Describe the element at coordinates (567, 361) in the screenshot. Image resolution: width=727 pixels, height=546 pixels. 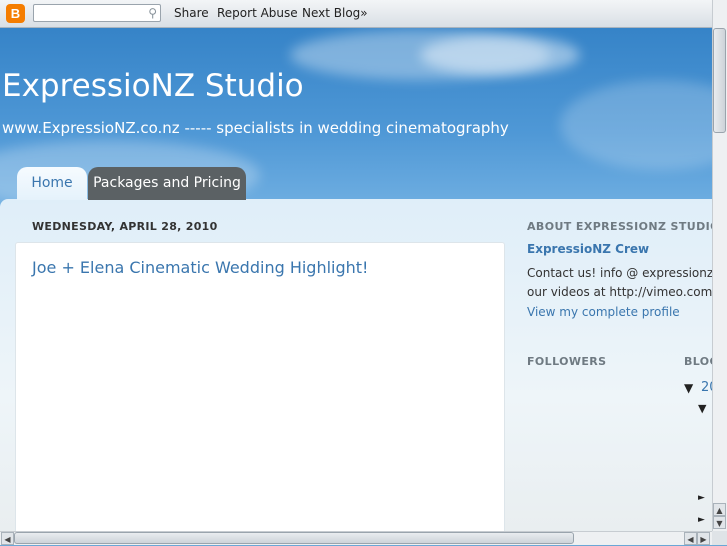
I see `followers-heading: FOLLOWERS` at that location.